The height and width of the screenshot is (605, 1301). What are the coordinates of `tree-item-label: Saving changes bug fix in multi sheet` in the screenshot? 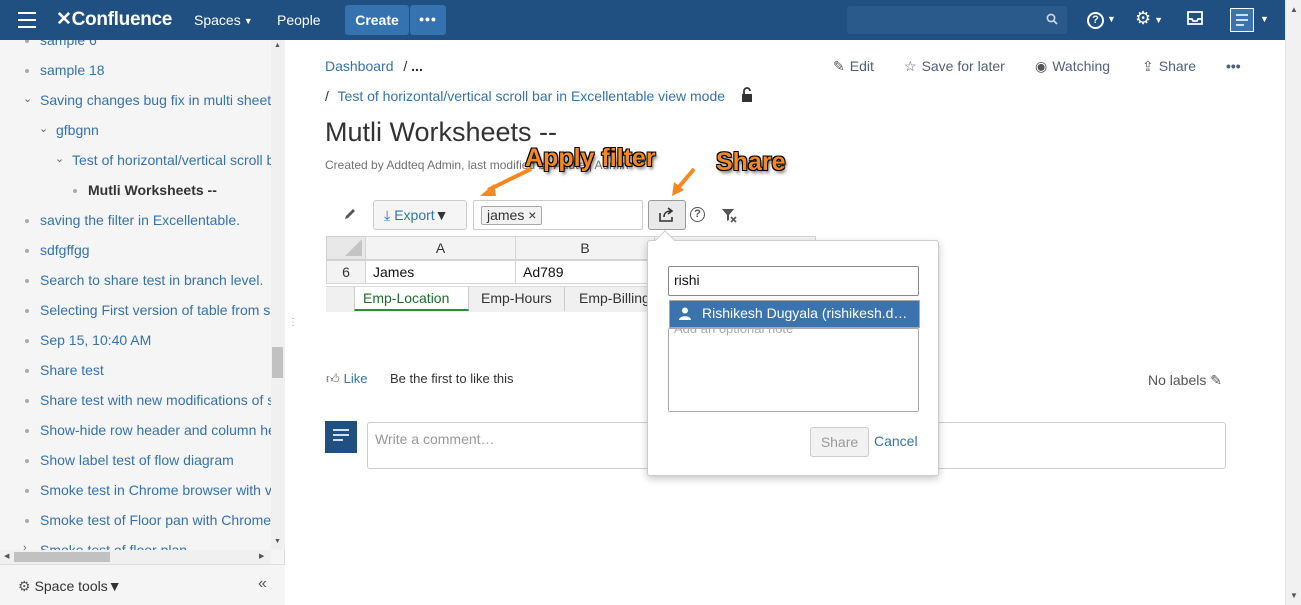 It's located at (155, 100).